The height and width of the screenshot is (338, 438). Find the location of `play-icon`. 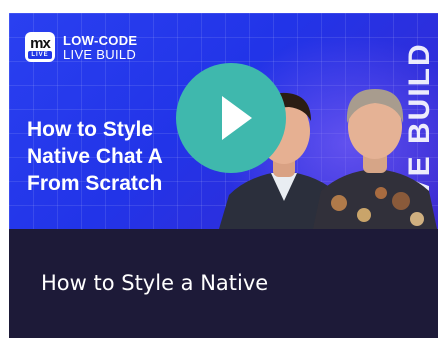

play-icon is located at coordinates (237, 118).